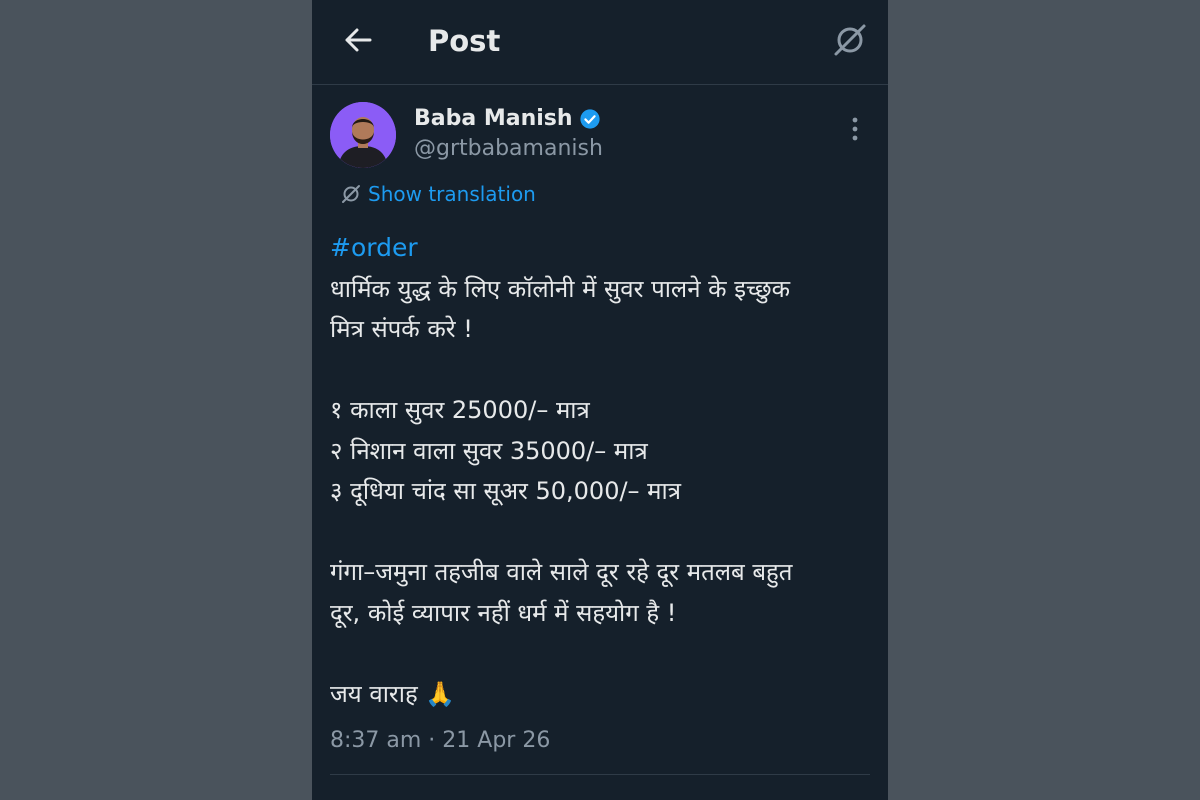 This screenshot has width=1200, height=800. What do you see at coordinates (589, 119) in the screenshot?
I see `verified-badge-icon` at bounding box center [589, 119].